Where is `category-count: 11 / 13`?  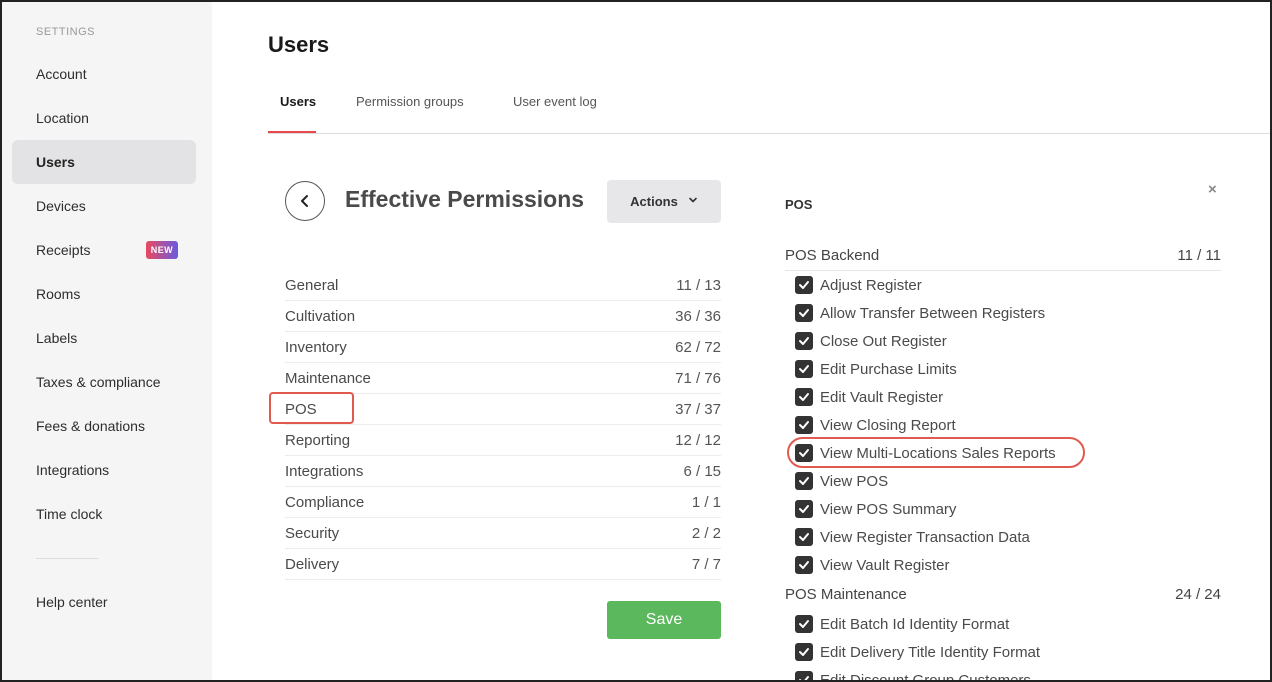 category-count: 11 / 13 is located at coordinates (698, 285).